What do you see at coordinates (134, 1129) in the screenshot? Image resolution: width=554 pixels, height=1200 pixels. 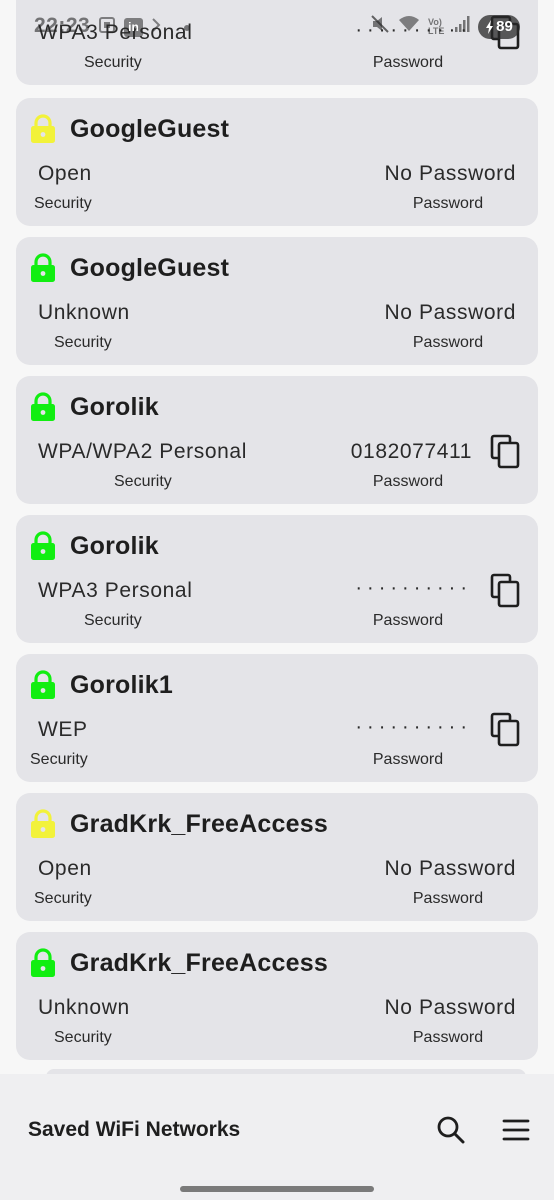 I see `app-title: Saved WiFi Networks` at bounding box center [134, 1129].